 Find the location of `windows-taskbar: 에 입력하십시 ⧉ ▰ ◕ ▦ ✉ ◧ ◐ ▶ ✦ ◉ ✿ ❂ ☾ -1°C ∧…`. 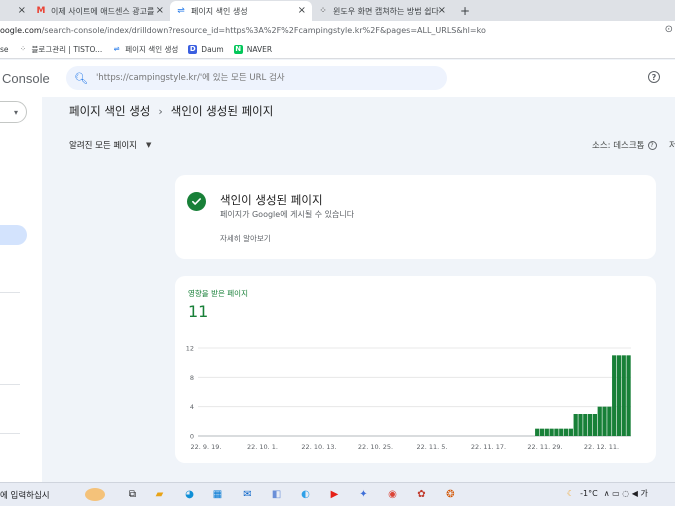

windows-taskbar: 에 입력하십시 ⧉ ▰ ◕ ▦ ✉ ◧ ◐ ▶ ✦ ◉ ✿ ❂ ☾ -1°C ∧… is located at coordinates (337, 494).